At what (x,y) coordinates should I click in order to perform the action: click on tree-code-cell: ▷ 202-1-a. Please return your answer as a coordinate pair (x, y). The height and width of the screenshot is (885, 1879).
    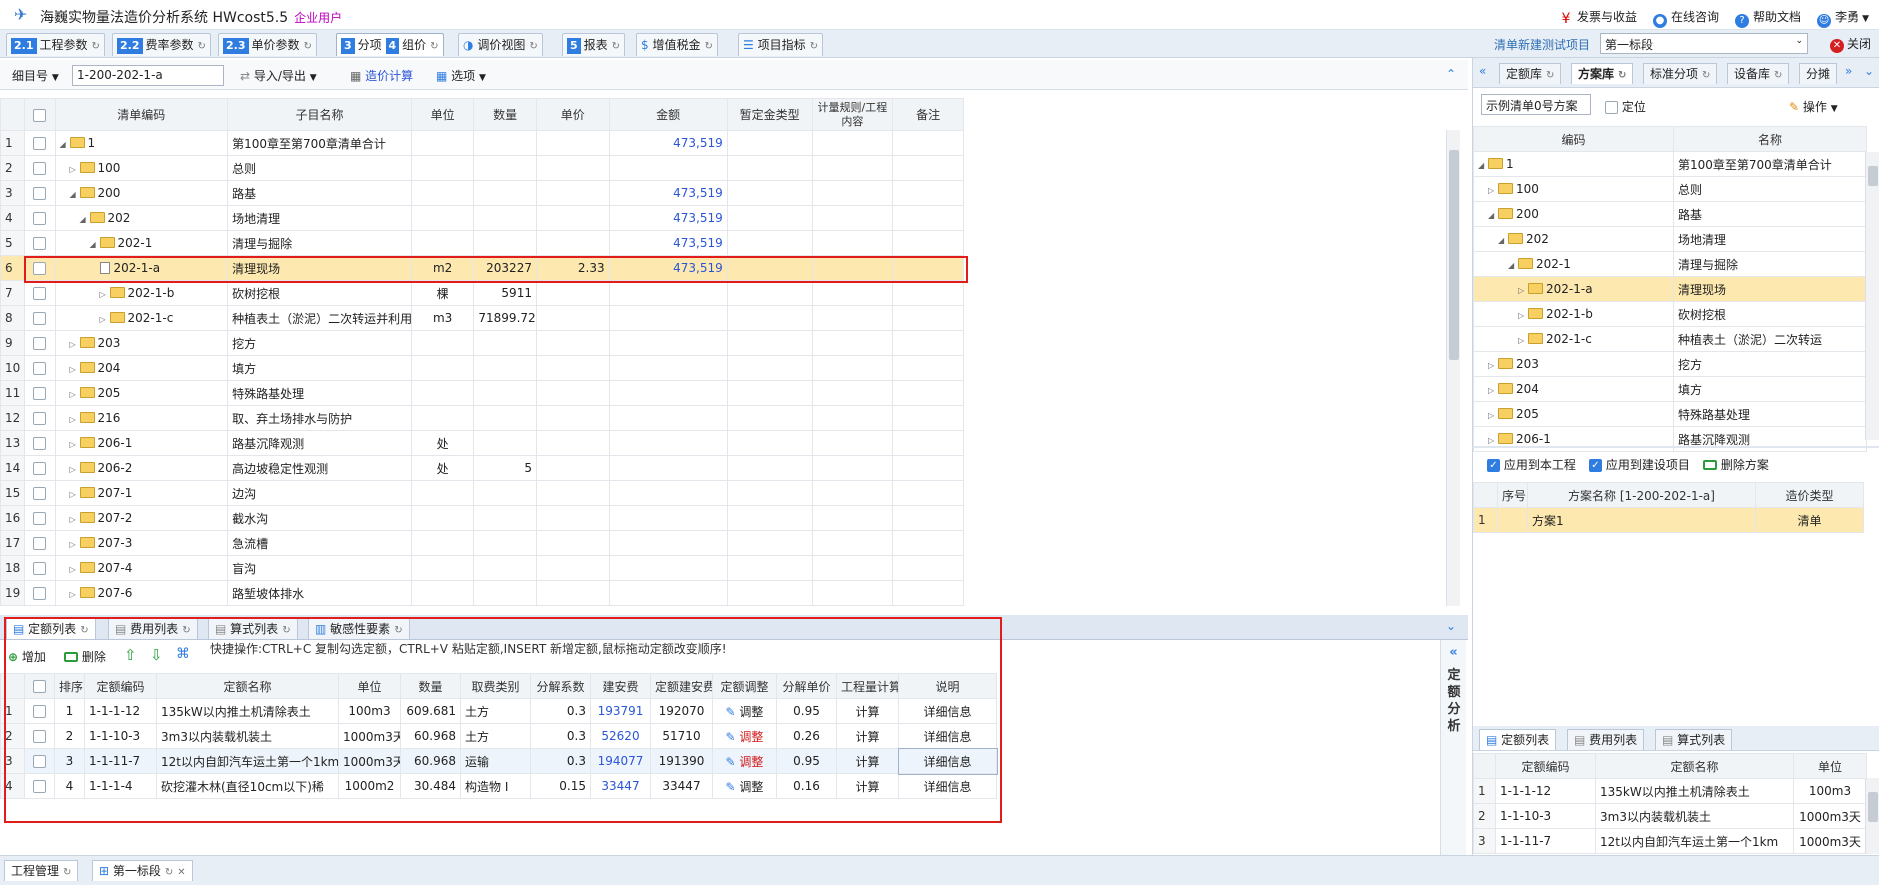
    Looking at the image, I should click on (1573, 289).